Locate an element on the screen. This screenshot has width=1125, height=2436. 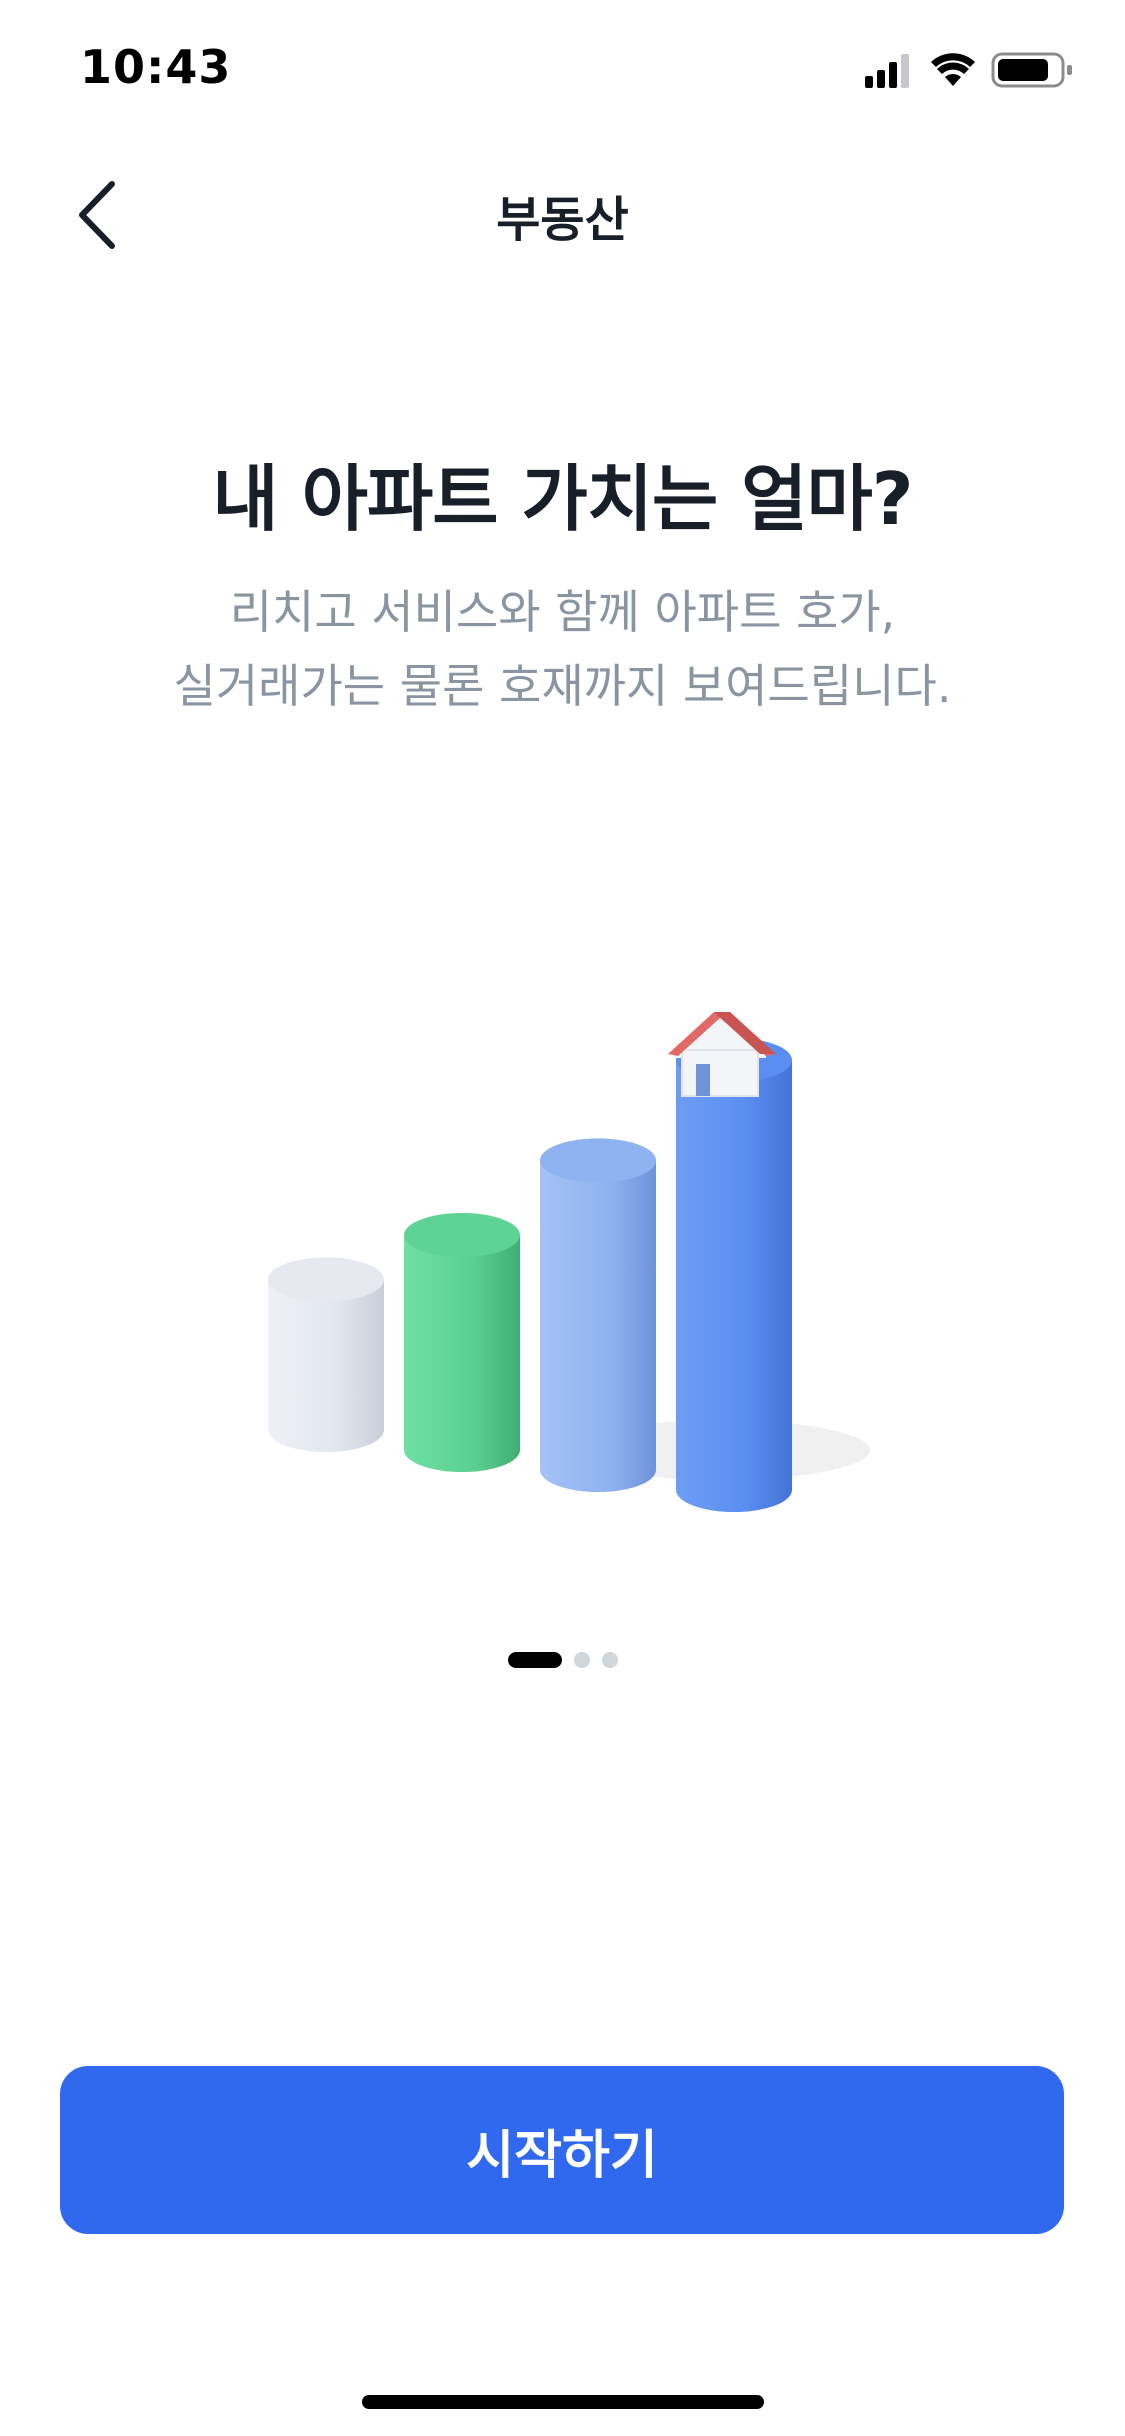
page-dot-active is located at coordinates (534, 1660).